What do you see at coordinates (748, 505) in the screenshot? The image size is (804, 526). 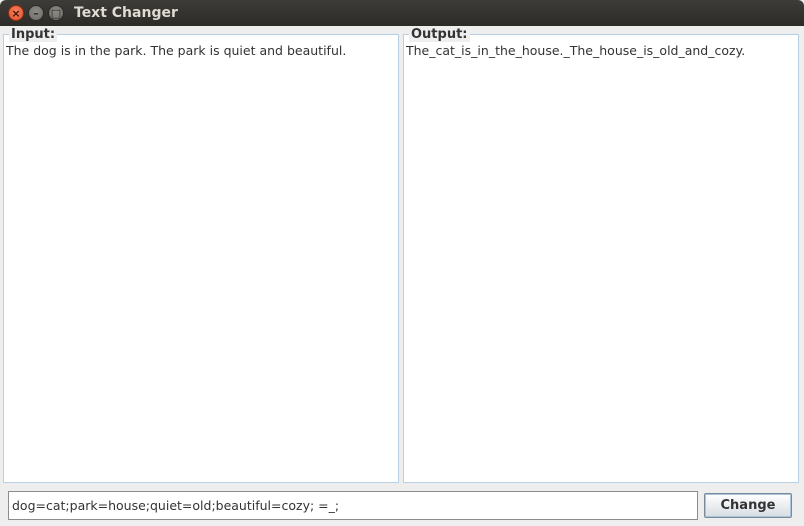 I see `change-button: Change` at bounding box center [748, 505].